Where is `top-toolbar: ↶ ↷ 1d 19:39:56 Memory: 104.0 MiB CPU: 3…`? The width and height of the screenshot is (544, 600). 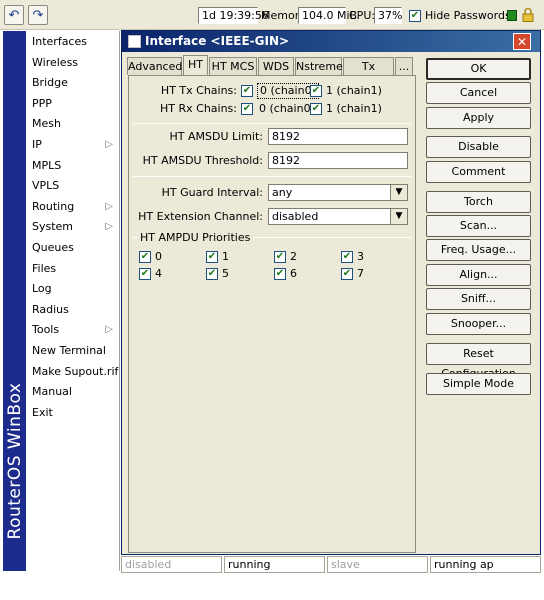 top-toolbar: ↶ ↷ 1d 19:39:56 Memory: 104.0 MiB CPU: 3… is located at coordinates (272, 15).